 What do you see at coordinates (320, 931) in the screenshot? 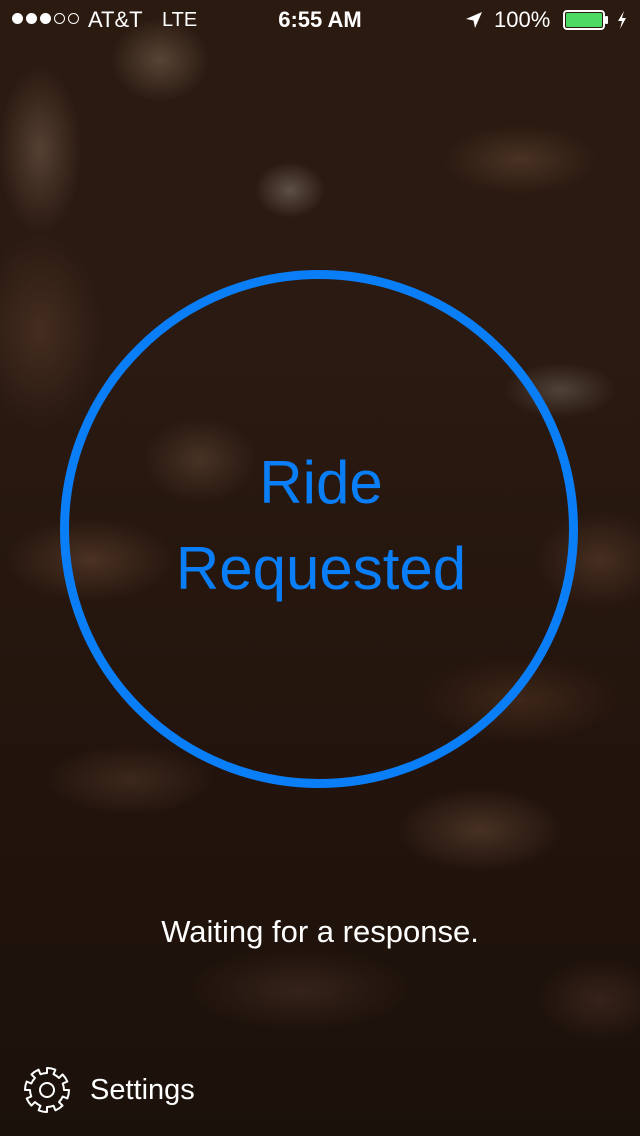
I see `waiting-message: Waiting for a response.` at bounding box center [320, 931].